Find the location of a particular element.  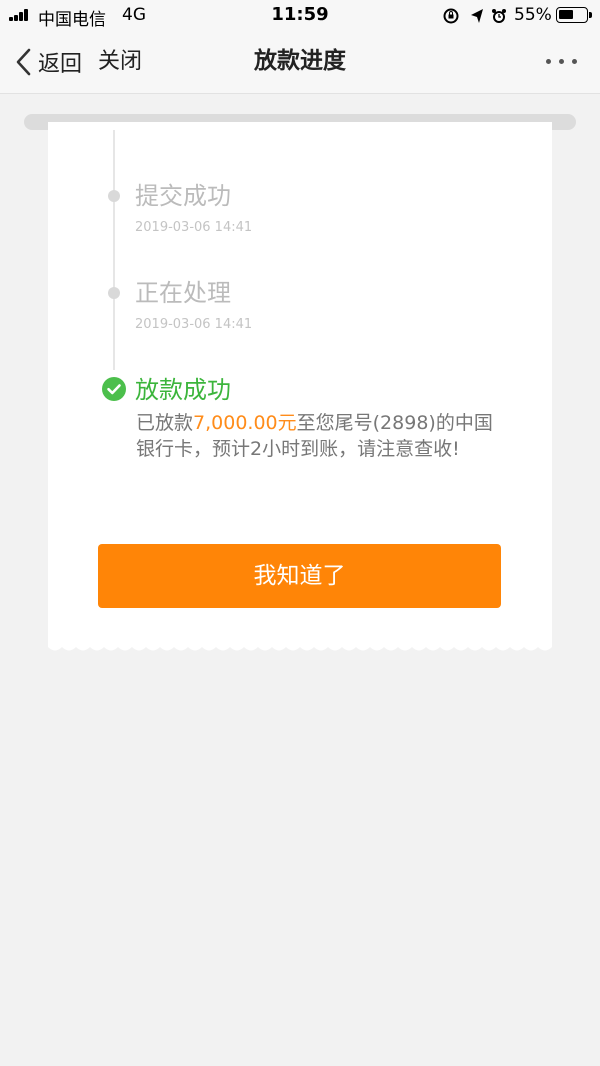

status-icons is located at coordinates (474, 16).